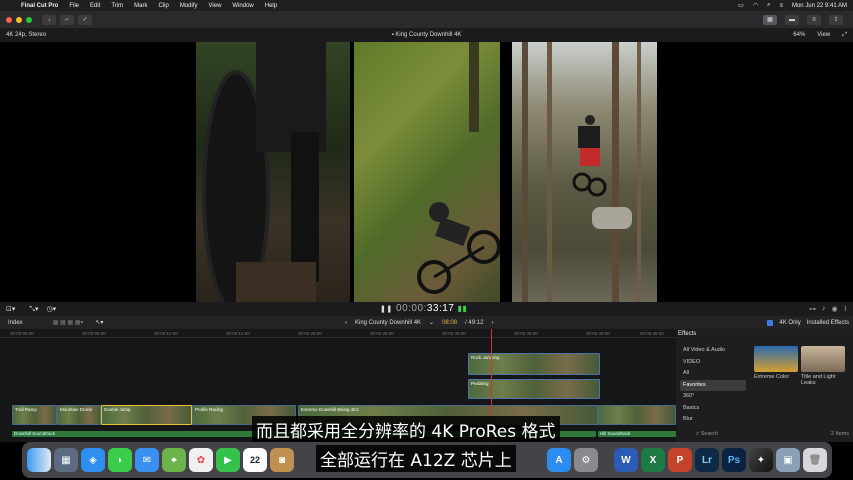 The height and width of the screenshot is (480, 853). Describe the element at coordinates (741, 5) in the screenshot. I see `airplay-icon: ▭` at that location.